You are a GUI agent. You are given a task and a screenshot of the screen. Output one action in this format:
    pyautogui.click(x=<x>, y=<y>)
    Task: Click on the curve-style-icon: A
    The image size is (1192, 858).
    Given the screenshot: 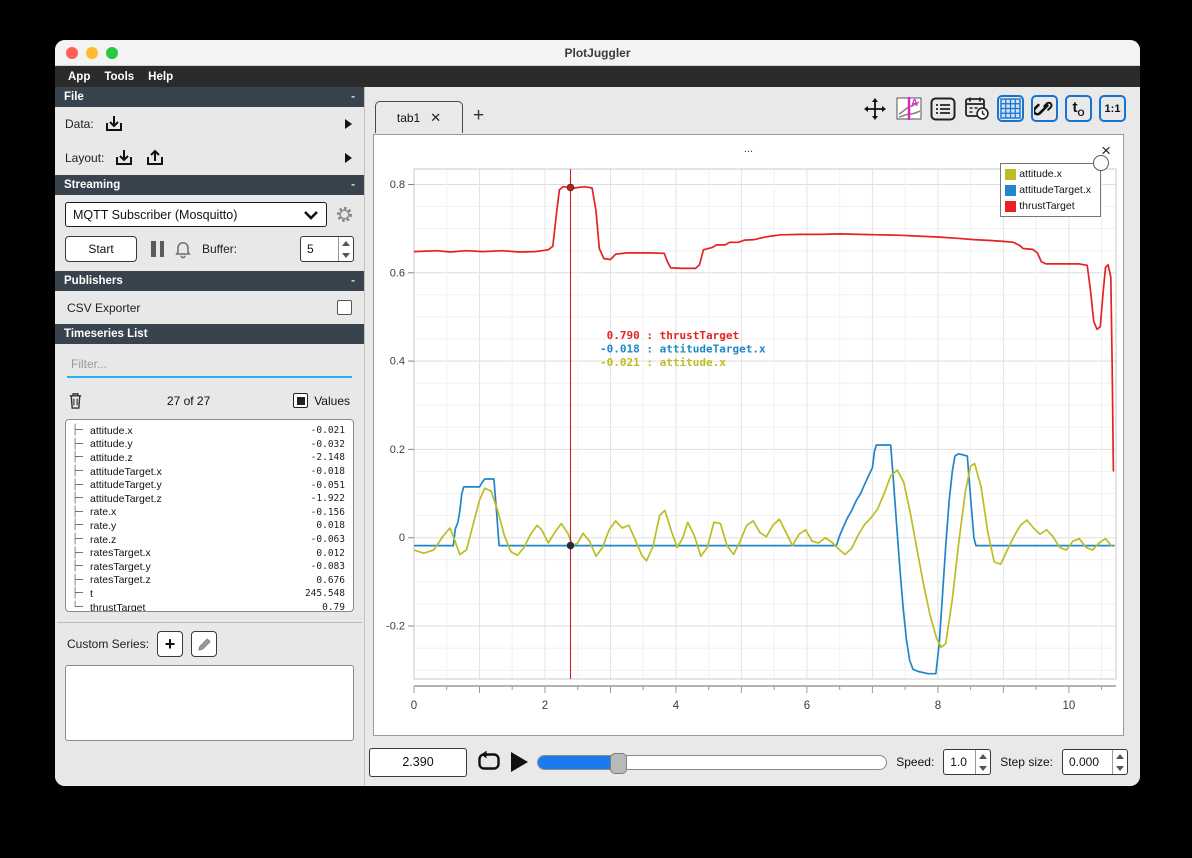 What is the action you would take?
    pyautogui.click(x=908, y=108)
    